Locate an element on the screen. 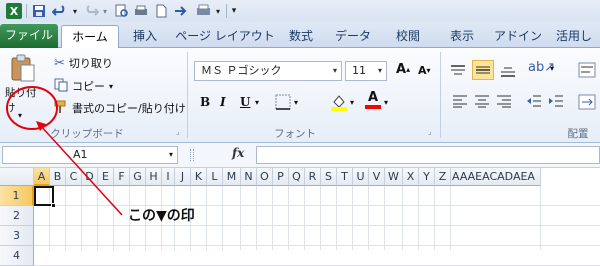 The height and width of the screenshot is (266, 600). wrap-text-icon is located at coordinates (587, 70).